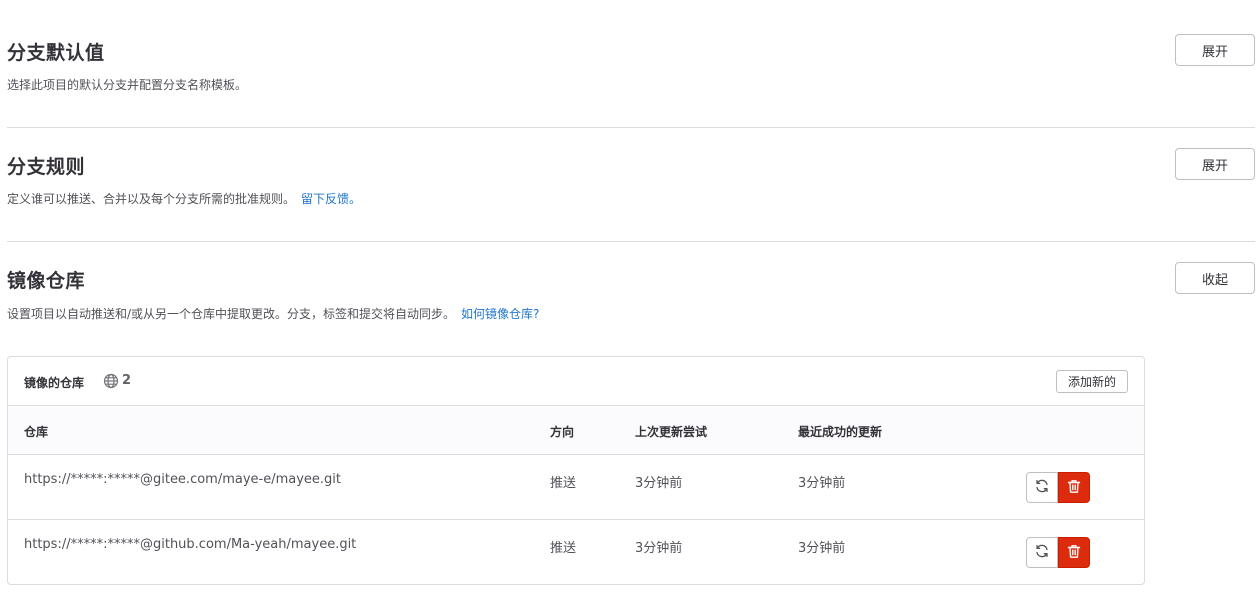 The height and width of the screenshot is (601, 1258). I want to click on table-header: 仓库 方向 上次更新尝试 最近成功的更新, so click(576, 430).